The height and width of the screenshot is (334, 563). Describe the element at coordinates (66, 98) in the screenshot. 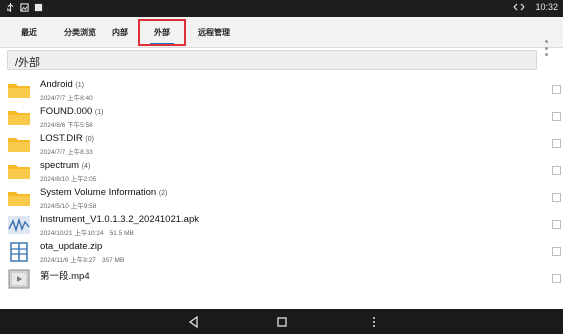

I see `file-date: 2024/7/7 上午8:40` at that location.